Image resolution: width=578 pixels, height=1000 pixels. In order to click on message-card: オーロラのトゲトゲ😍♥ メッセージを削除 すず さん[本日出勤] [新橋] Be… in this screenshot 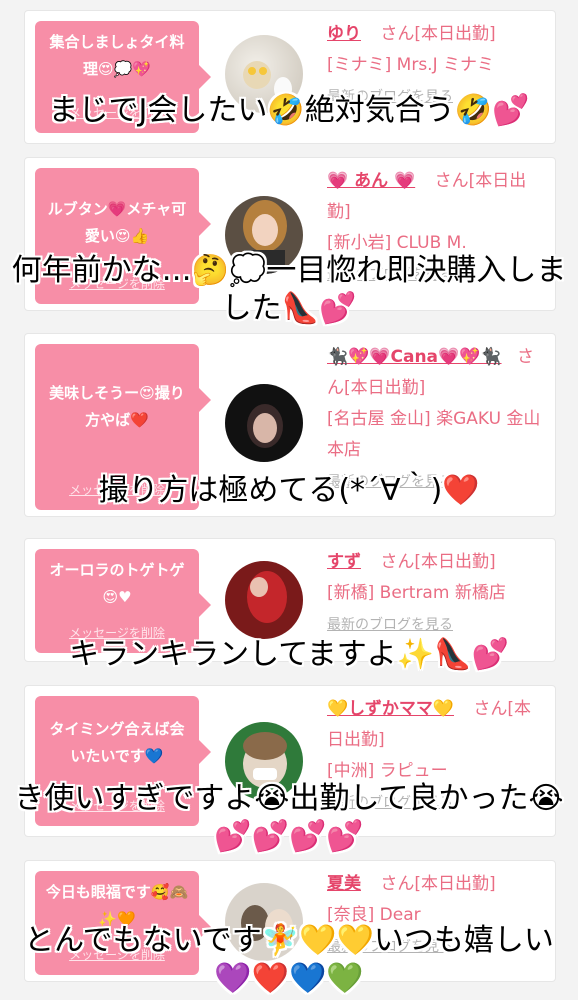, I will do `click(290, 600)`.